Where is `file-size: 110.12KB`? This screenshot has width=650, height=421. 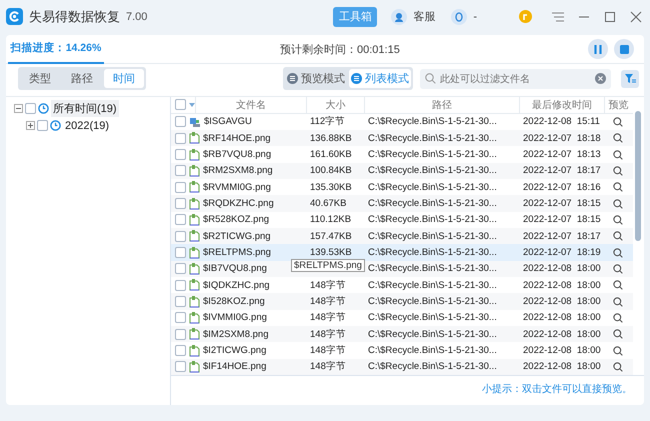 file-size: 110.12KB is located at coordinates (330, 220).